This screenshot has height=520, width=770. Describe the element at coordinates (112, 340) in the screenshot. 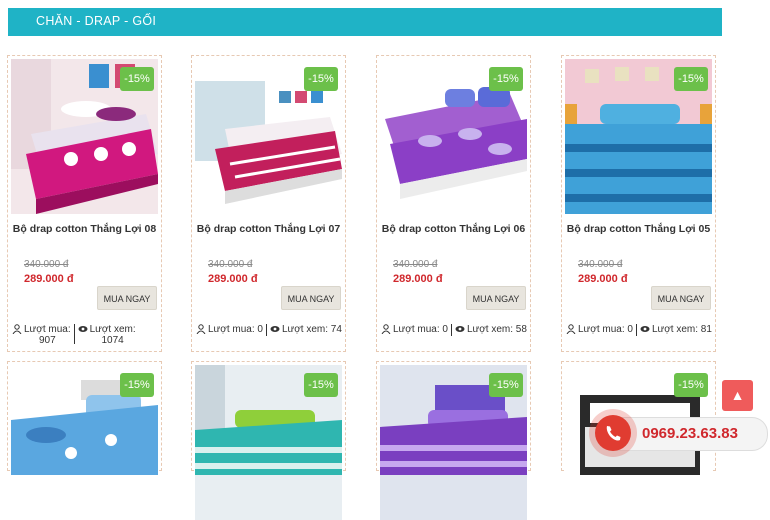

I see `views-count: 1074` at that location.